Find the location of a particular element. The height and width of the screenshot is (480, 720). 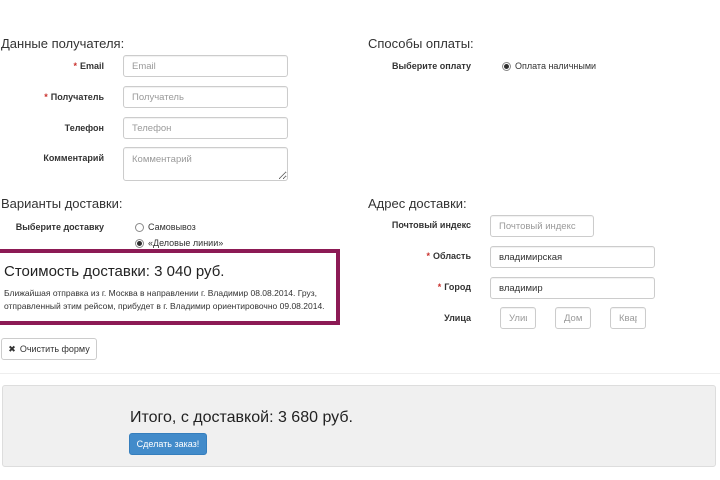

payment-heading: Способы оплаты: is located at coordinates (421, 43).